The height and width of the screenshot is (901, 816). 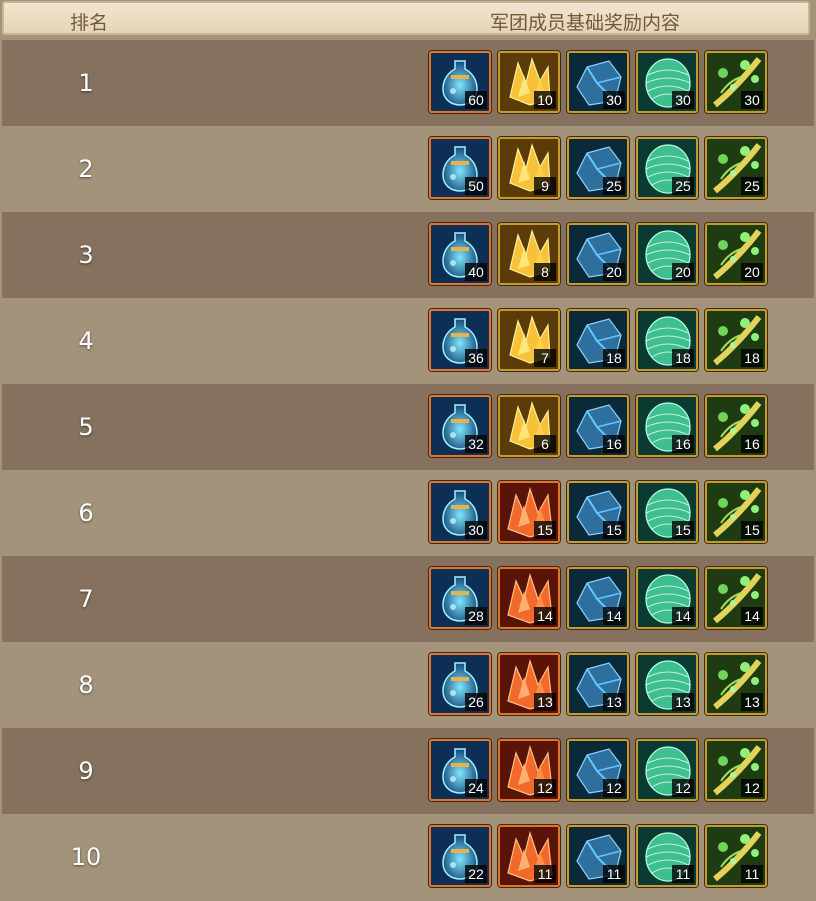 I want to click on reward-list: 26 13 13 13 13, so click(x=598, y=685).